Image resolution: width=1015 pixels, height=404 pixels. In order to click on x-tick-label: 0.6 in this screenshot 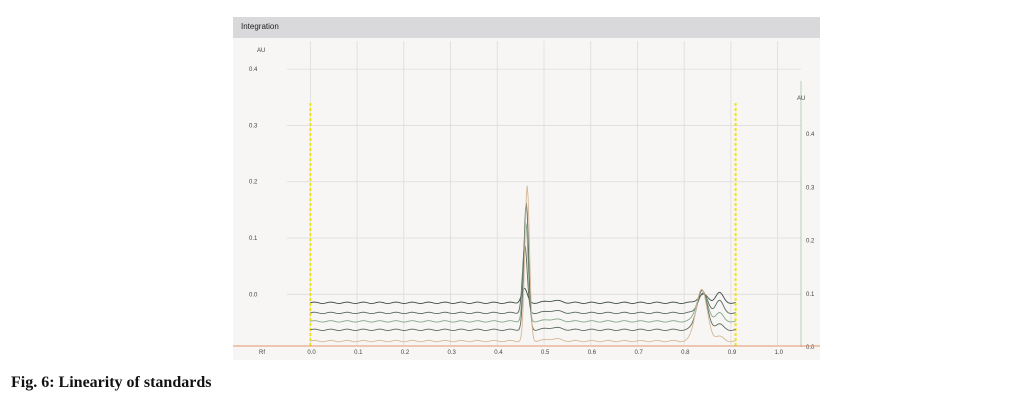, I will do `click(592, 353)`.